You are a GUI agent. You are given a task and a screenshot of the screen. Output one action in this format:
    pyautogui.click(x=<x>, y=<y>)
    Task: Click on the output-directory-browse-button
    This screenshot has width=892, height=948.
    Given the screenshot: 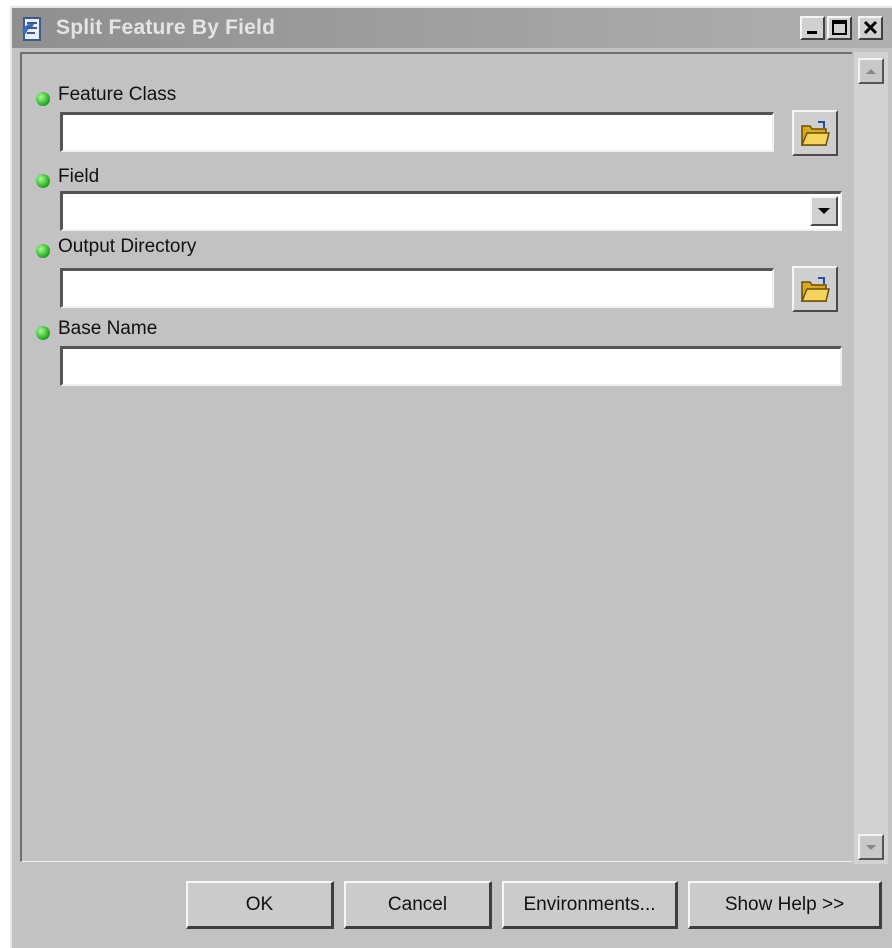 What is the action you would take?
    pyautogui.click(x=815, y=289)
    